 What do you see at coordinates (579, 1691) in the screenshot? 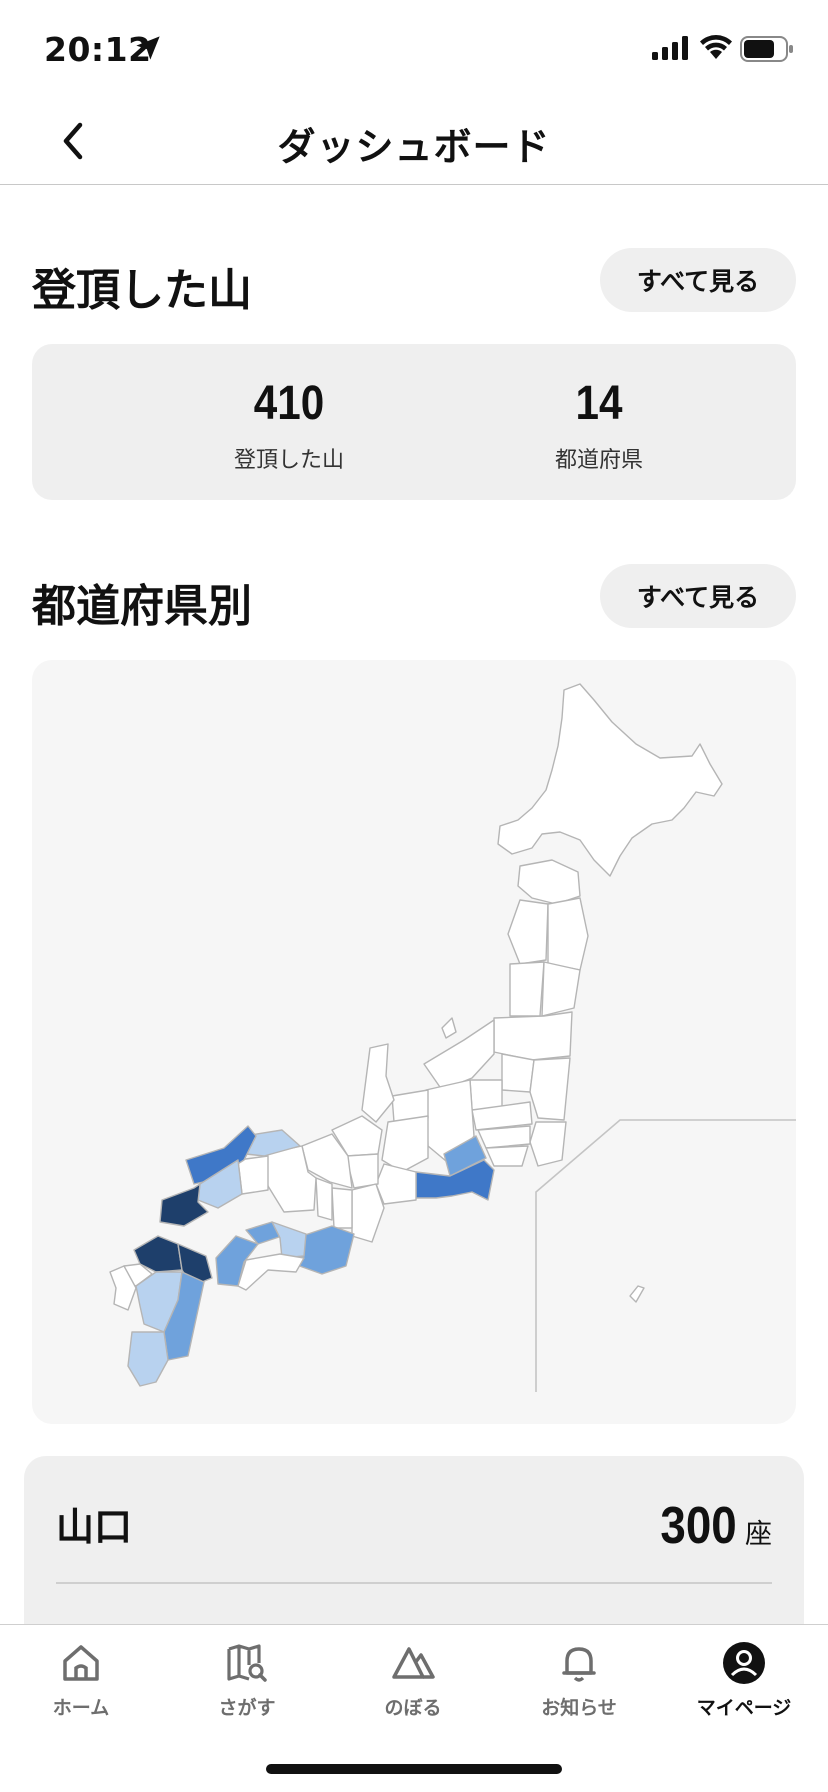
I see `tab-notifications: お知らせ` at bounding box center [579, 1691].